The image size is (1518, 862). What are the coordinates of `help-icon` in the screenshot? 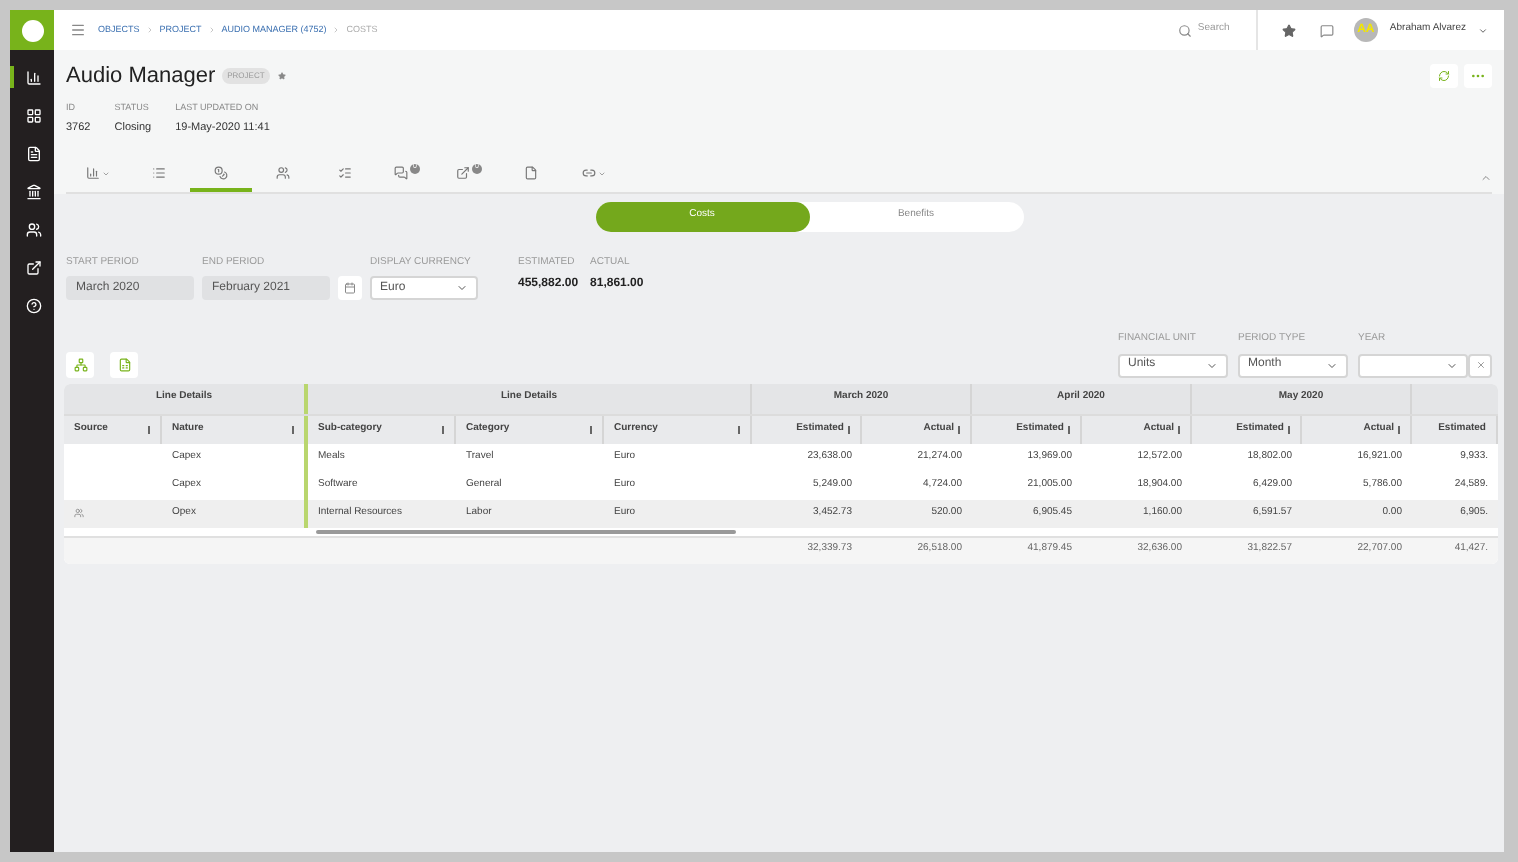 It's located at (34, 305).